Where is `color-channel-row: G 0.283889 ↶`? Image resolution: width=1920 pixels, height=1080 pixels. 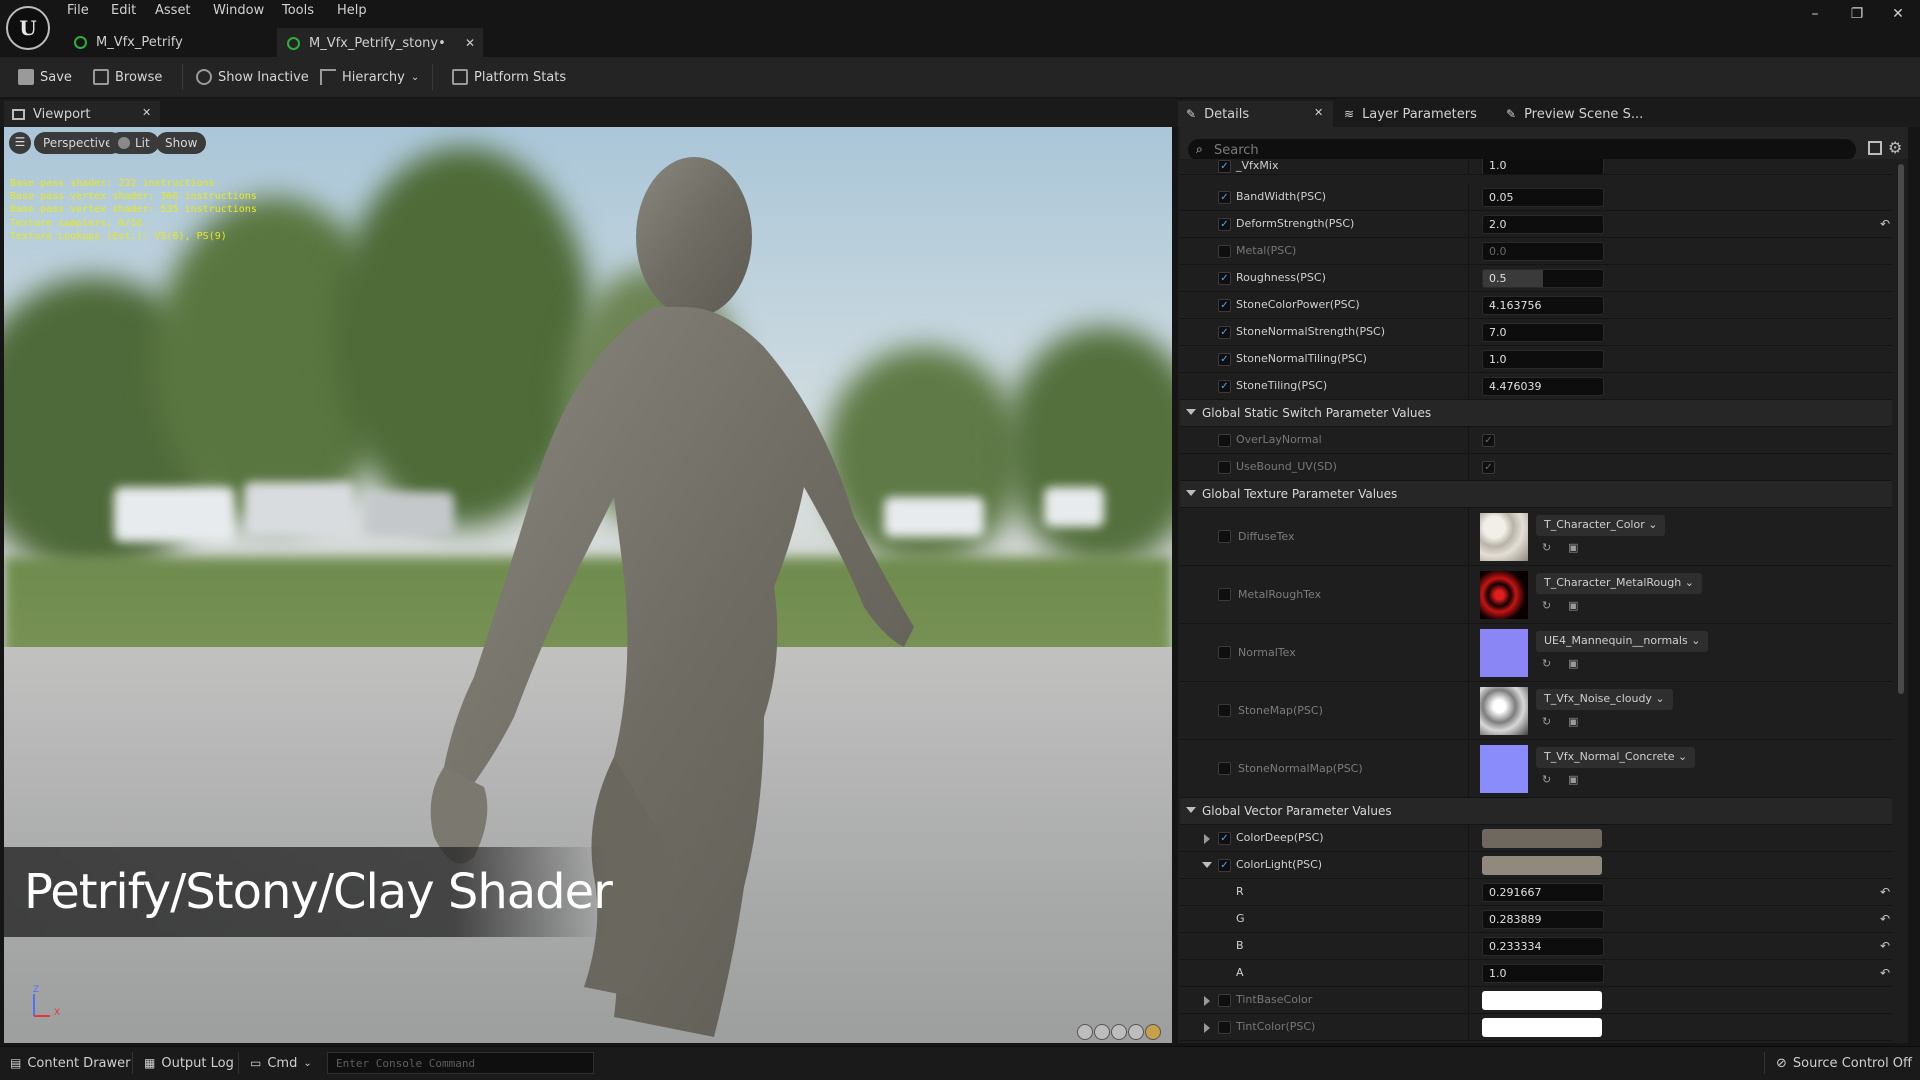 color-channel-row: G 0.283889 ↶ is located at coordinates (1536, 919).